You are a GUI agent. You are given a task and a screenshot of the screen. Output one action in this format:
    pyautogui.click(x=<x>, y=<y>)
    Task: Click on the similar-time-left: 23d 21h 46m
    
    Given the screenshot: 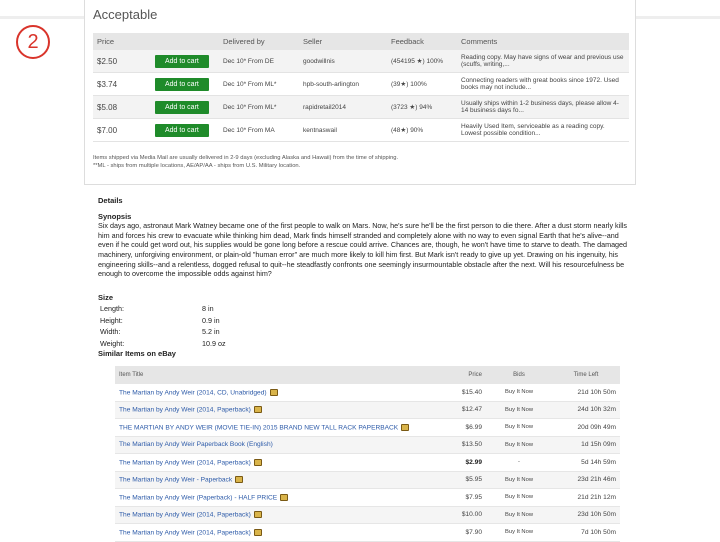 What is the action you would take?
    pyautogui.click(x=586, y=480)
    